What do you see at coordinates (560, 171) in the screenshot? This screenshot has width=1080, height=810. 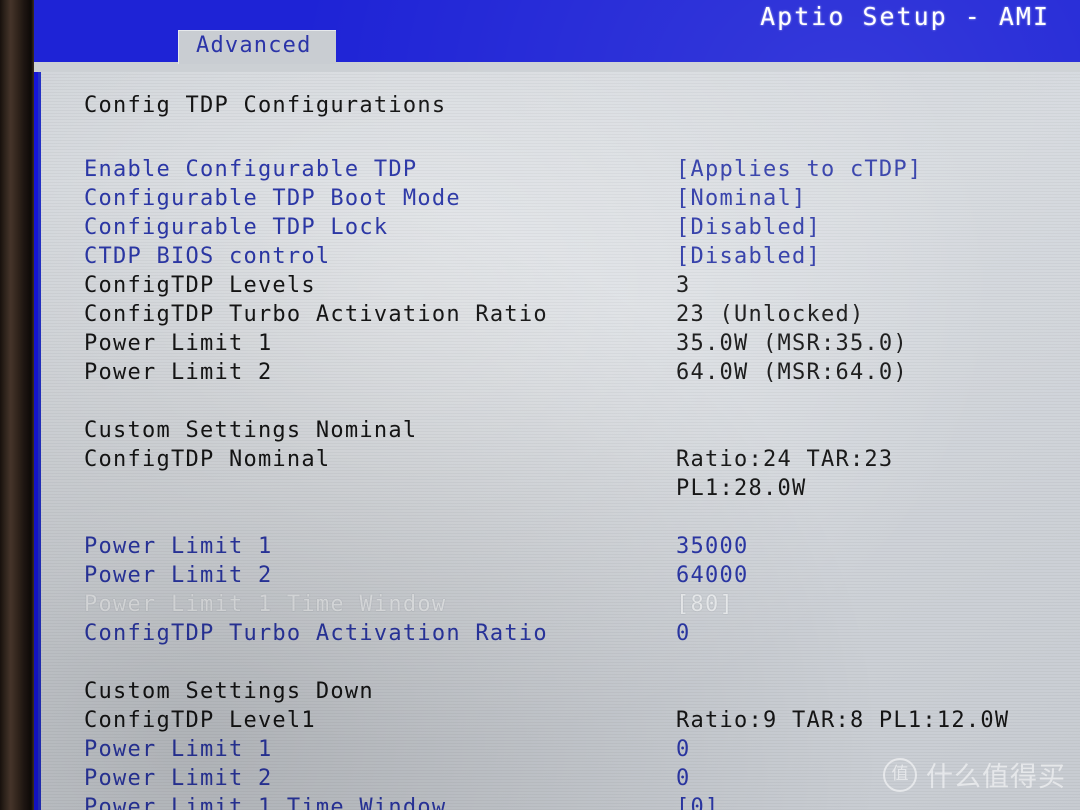 I see `settings-row: Enable Configurable TDP [Applies to cTDP]` at bounding box center [560, 171].